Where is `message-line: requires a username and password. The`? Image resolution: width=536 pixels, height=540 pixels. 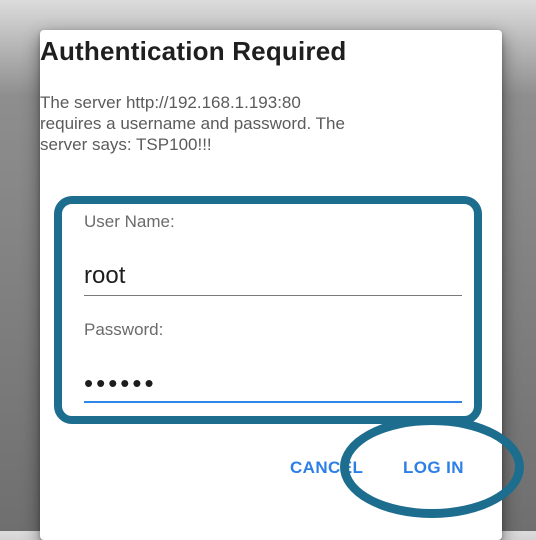
message-line: requires a username and password. The is located at coordinates (192, 123).